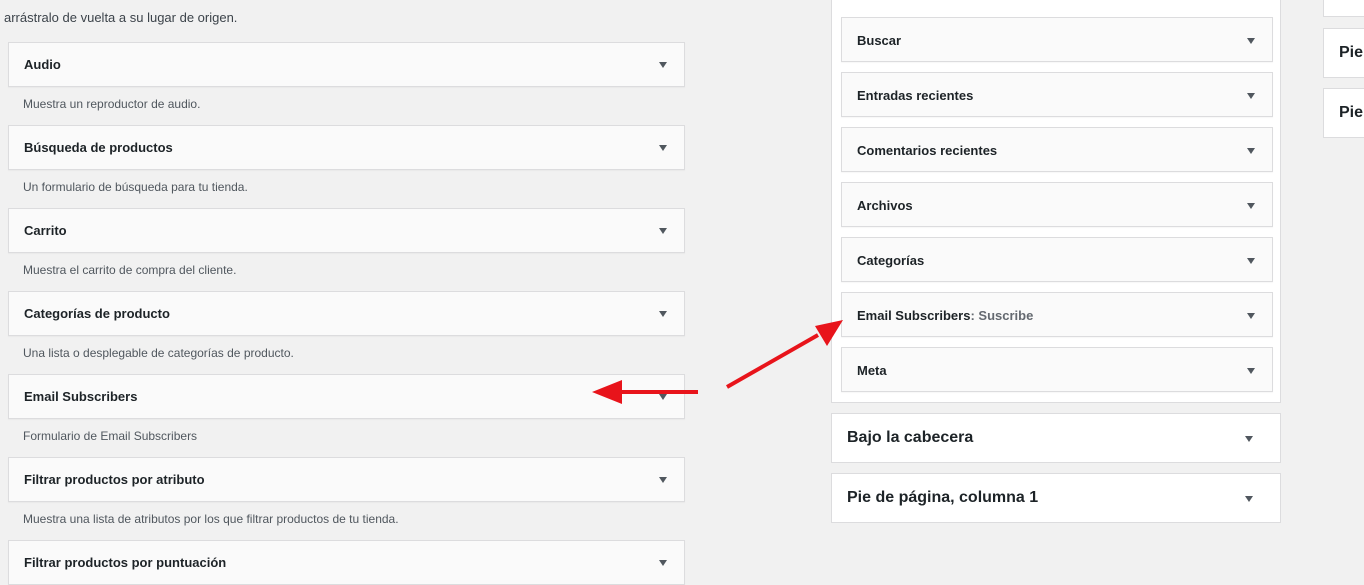  What do you see at coordinates (114, 479) in the screenshot?
I see `widget-title: Filtrar productos por atributo` at bounding box center [114, 479].